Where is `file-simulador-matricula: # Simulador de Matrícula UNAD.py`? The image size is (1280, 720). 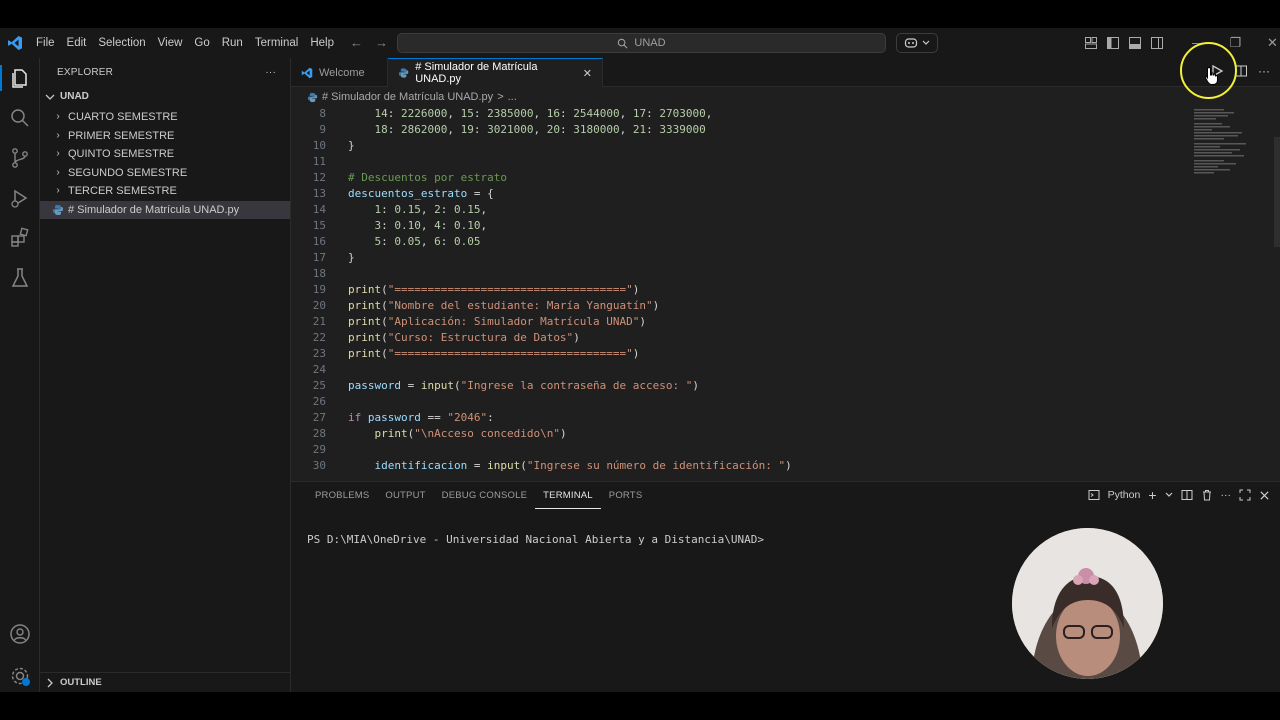 file-simulador-matricula: # Simulador de Matrícula UNAD.py is located at coordinates (165, 209).